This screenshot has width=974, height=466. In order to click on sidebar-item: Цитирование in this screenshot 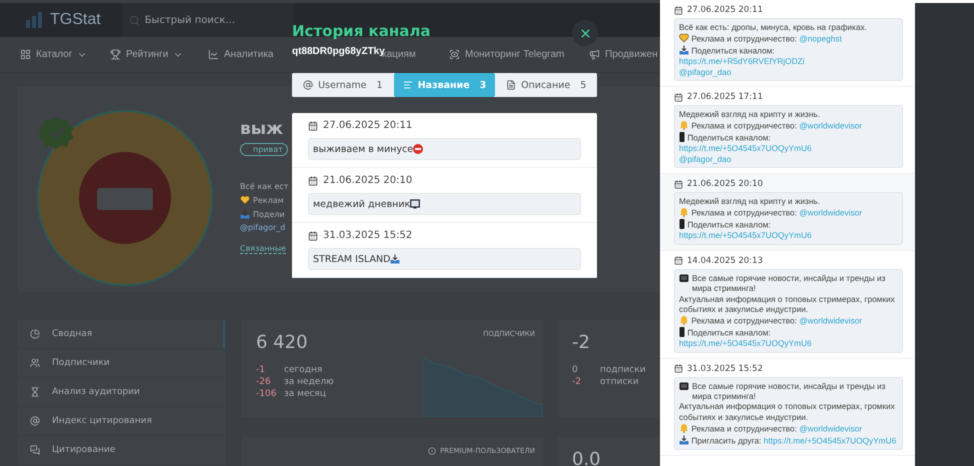, I will do `click(121, 450)`.